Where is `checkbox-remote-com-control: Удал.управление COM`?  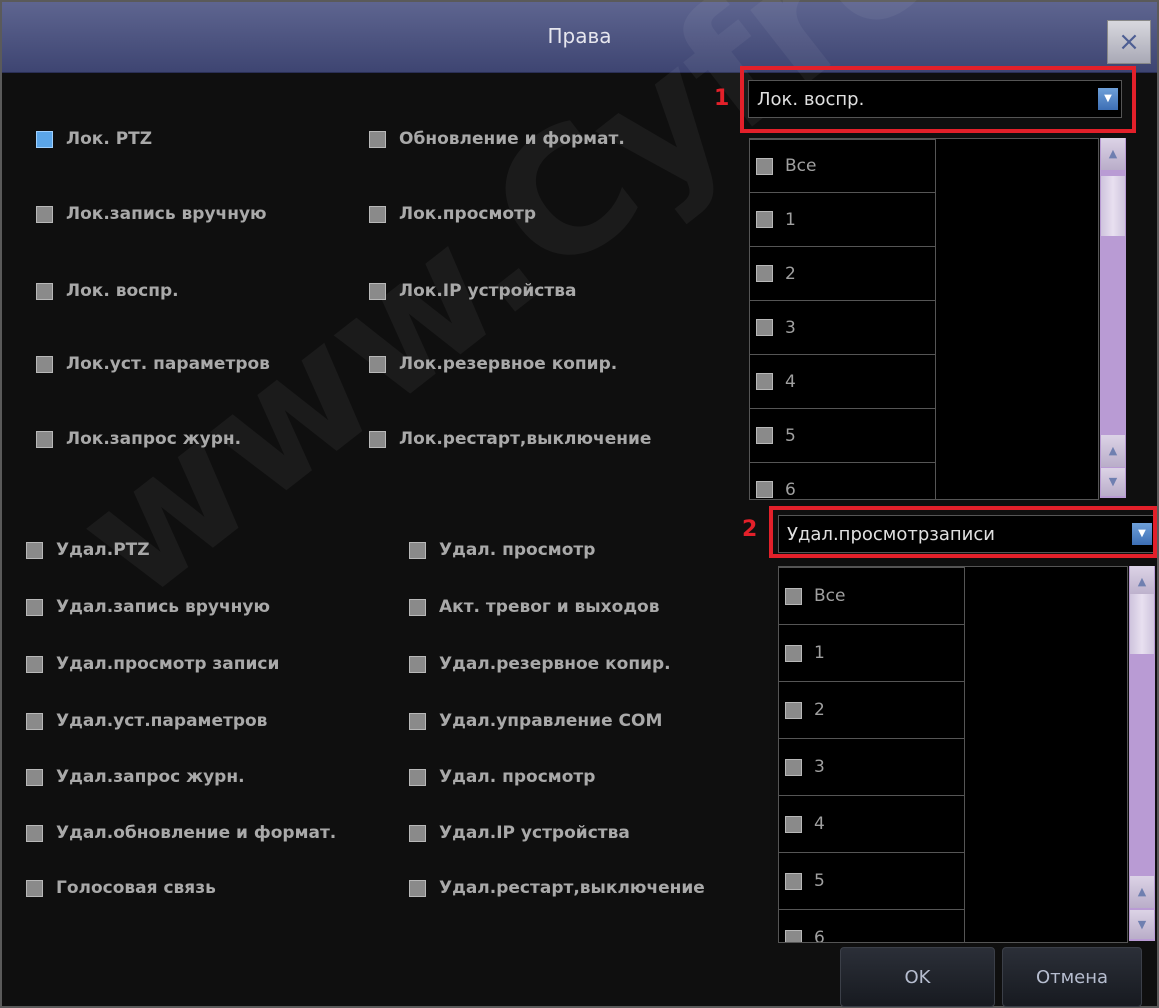
checkbox-remote-com-control: Удал.управление COM is located at coordinates (579, 721).